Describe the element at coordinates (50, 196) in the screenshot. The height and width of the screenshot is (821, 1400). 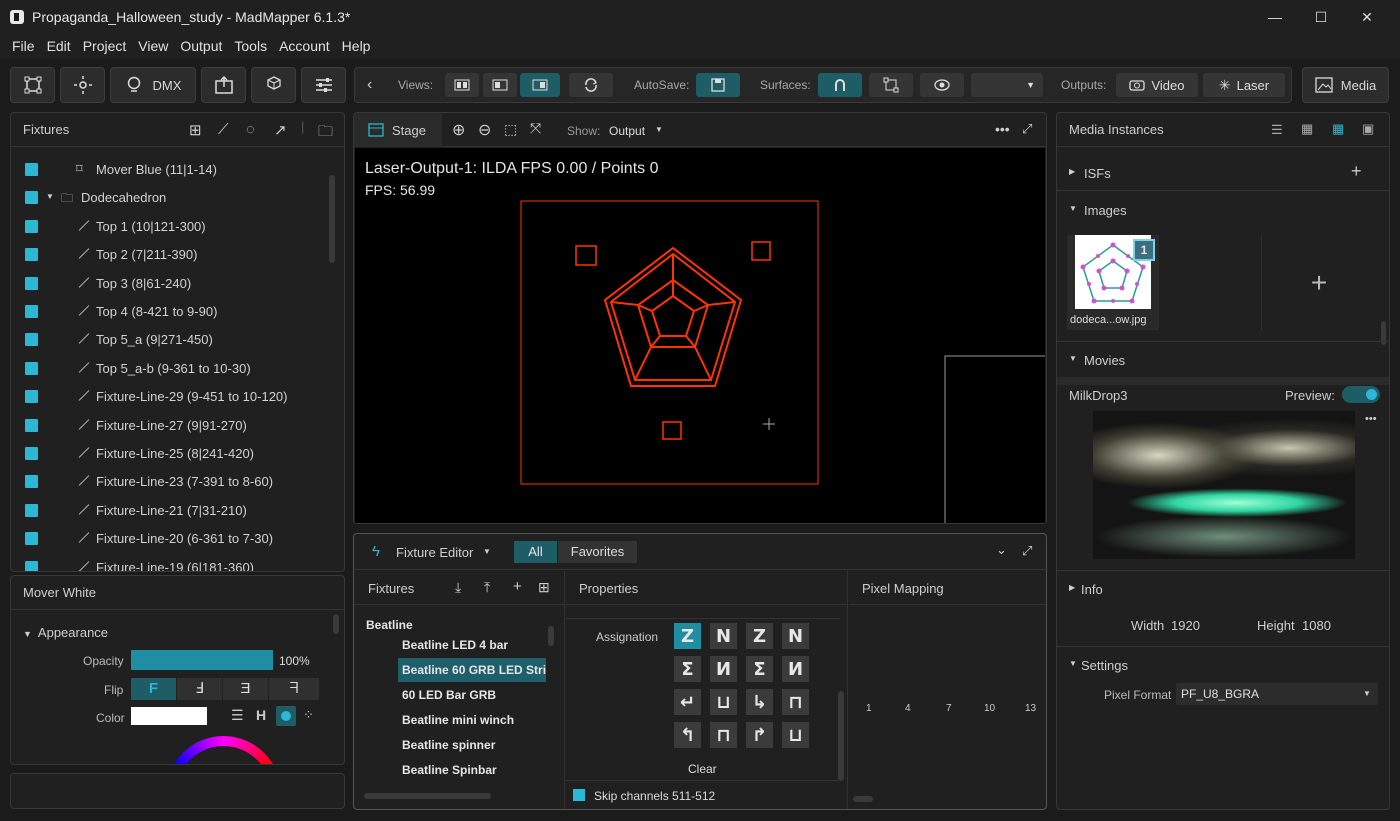
I see `chevron-down-icon: ▼` at that location.